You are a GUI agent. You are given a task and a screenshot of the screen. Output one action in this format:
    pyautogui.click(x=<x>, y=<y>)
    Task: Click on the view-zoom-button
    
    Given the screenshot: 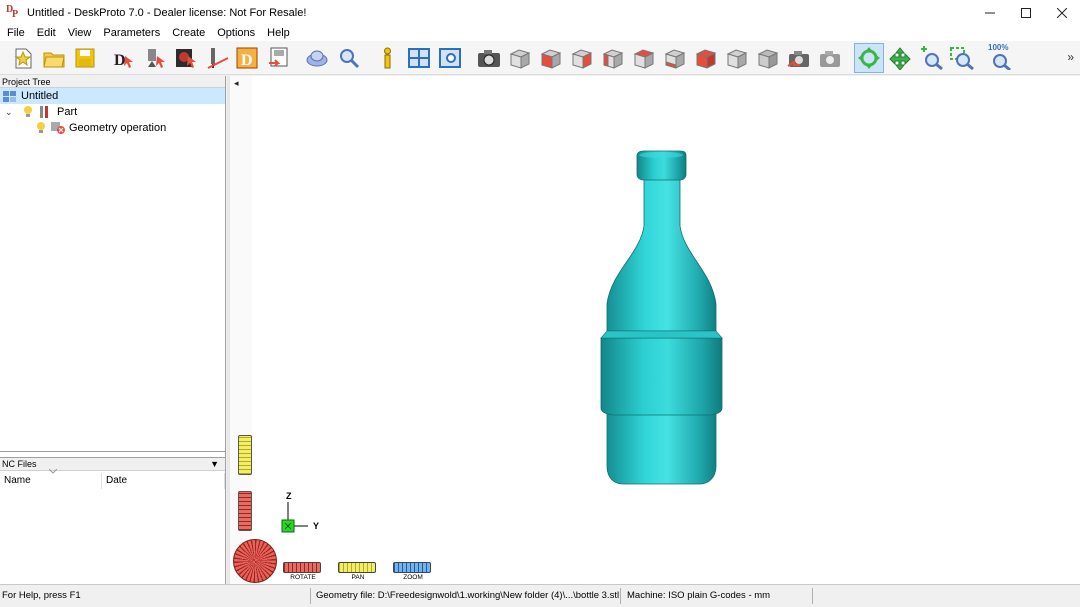 What is the action you would take?
    pyautogui.click(x=450, y=58)
    